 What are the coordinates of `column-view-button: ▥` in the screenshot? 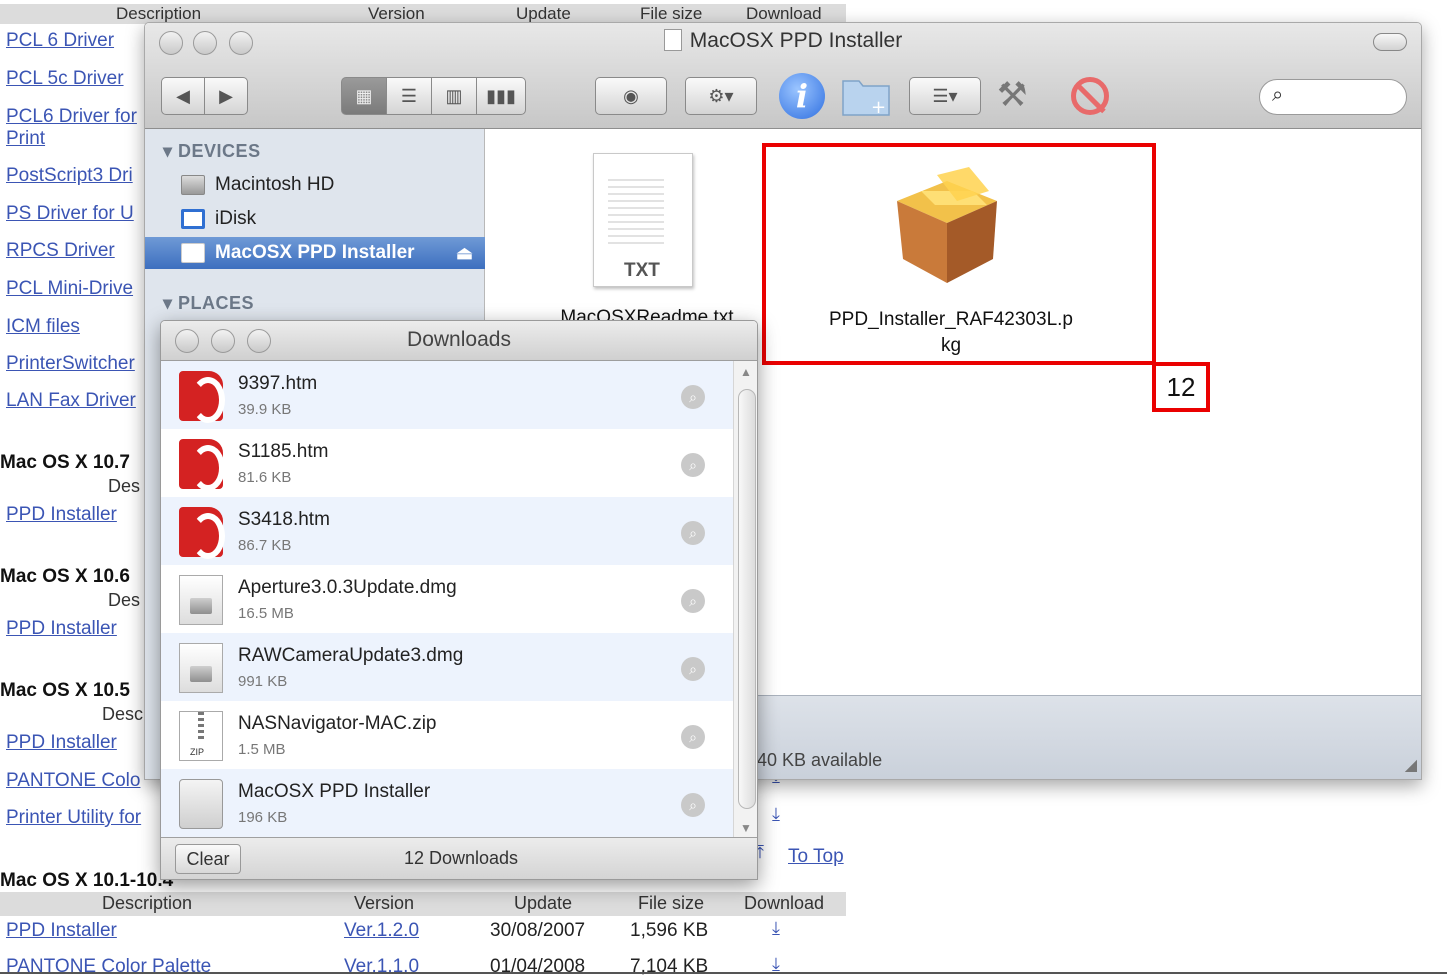 It's located at (454, 96).